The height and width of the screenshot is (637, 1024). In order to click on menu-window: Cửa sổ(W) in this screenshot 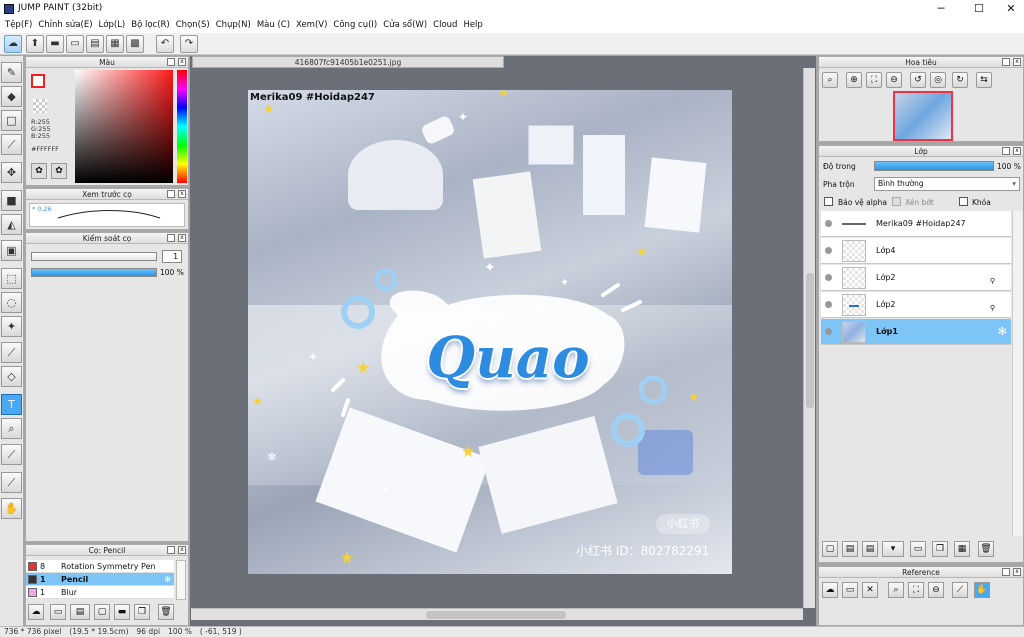, I will do `click(406, 25)`.